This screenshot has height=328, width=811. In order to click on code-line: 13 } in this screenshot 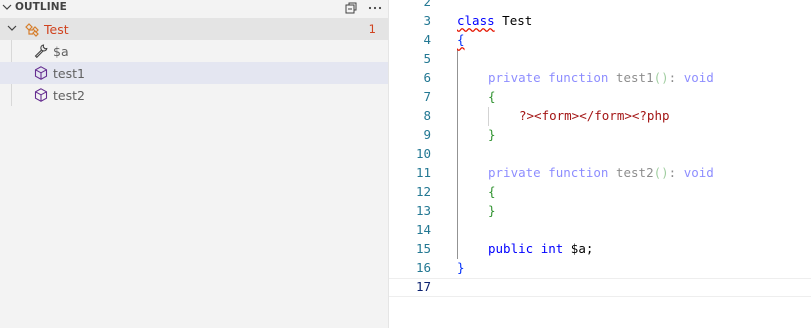, I will do `click(600, 211)`.